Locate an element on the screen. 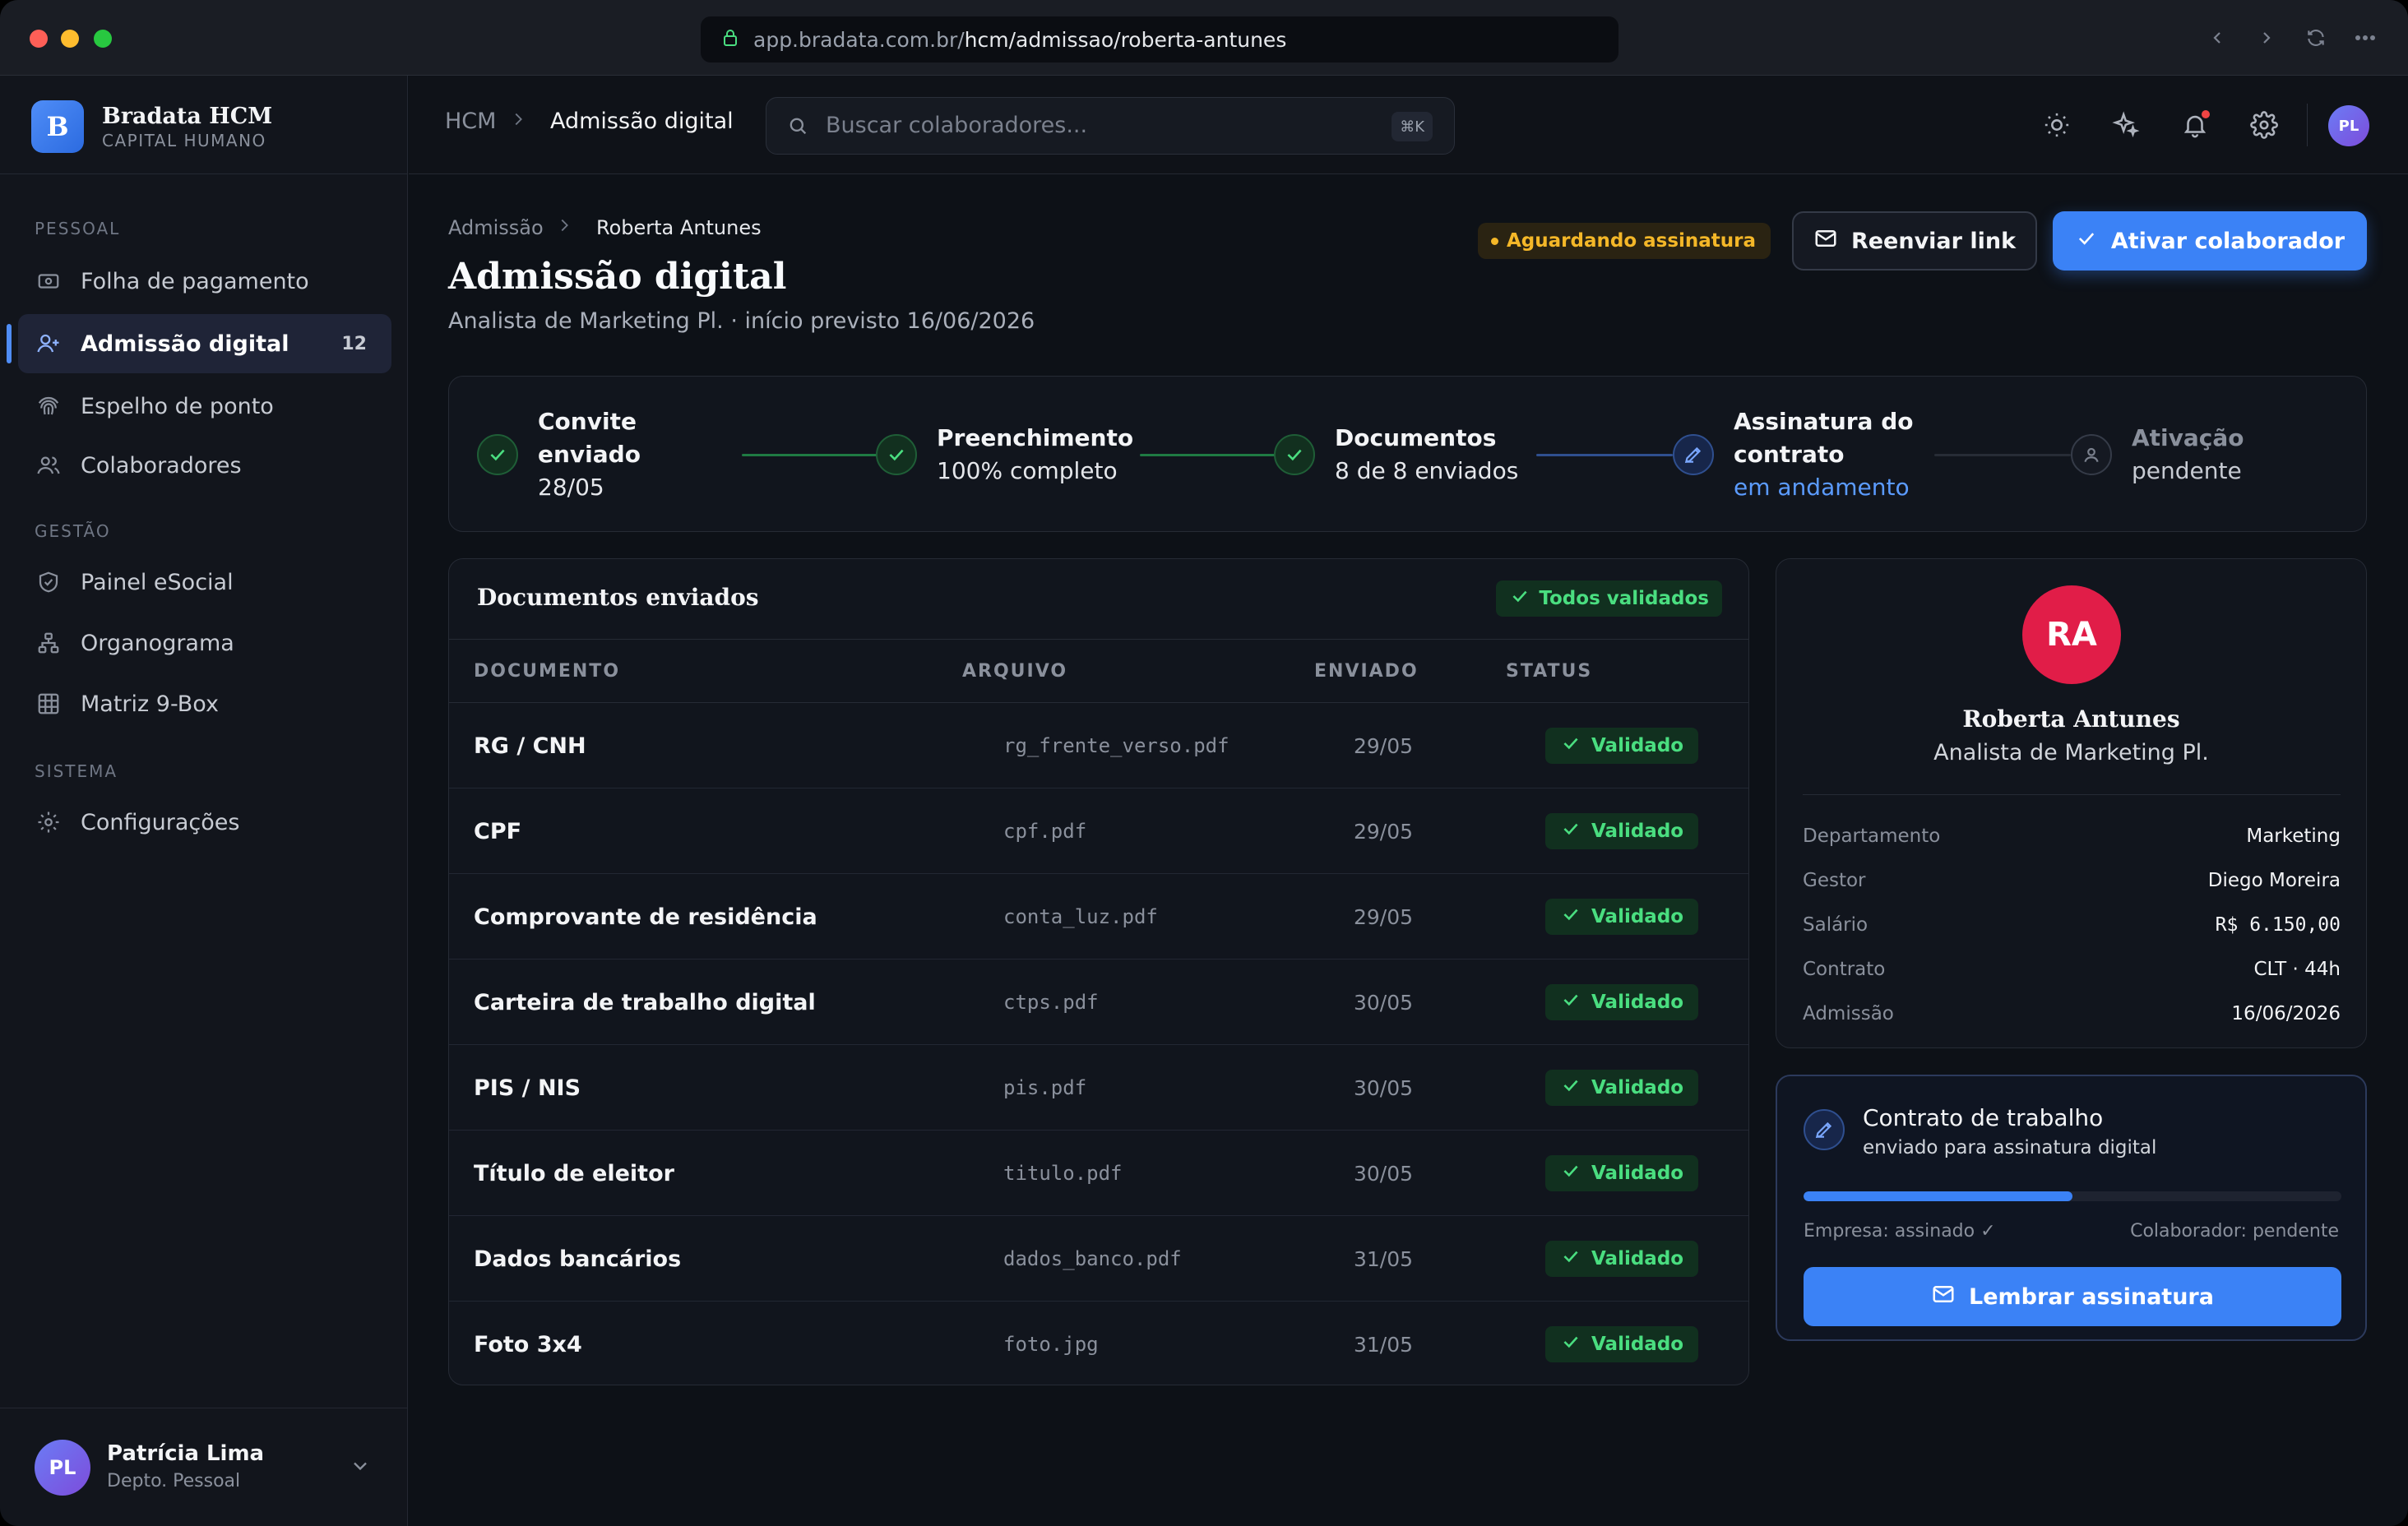 This screenshot has width=2408, height=1526. column-header-enviado: ENVIADO is located at coordinates (1366, 671).